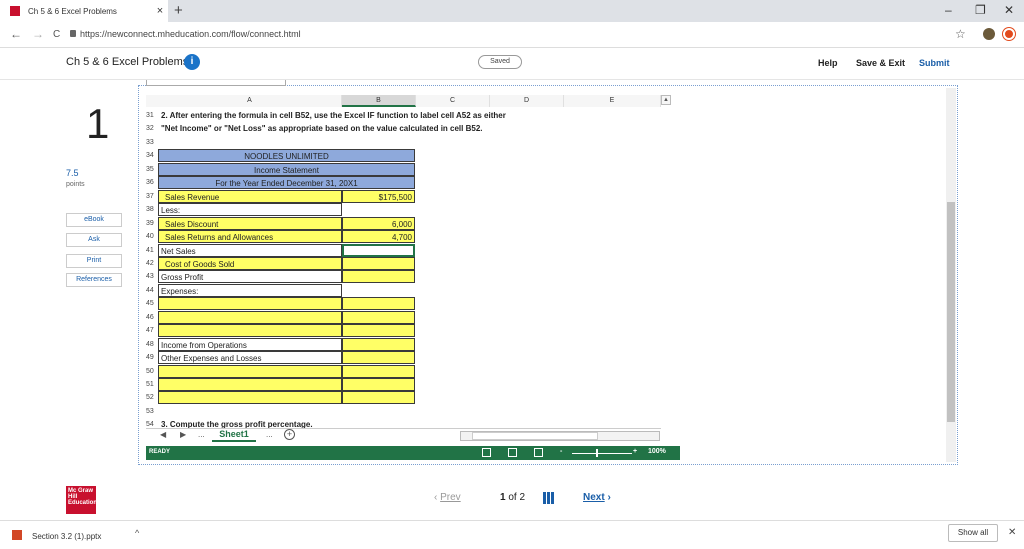 This screenshot has width=1024, height=549. Describe the element at coordinates (378, 398) in the screenshot. I see `cell-b52` at that location.